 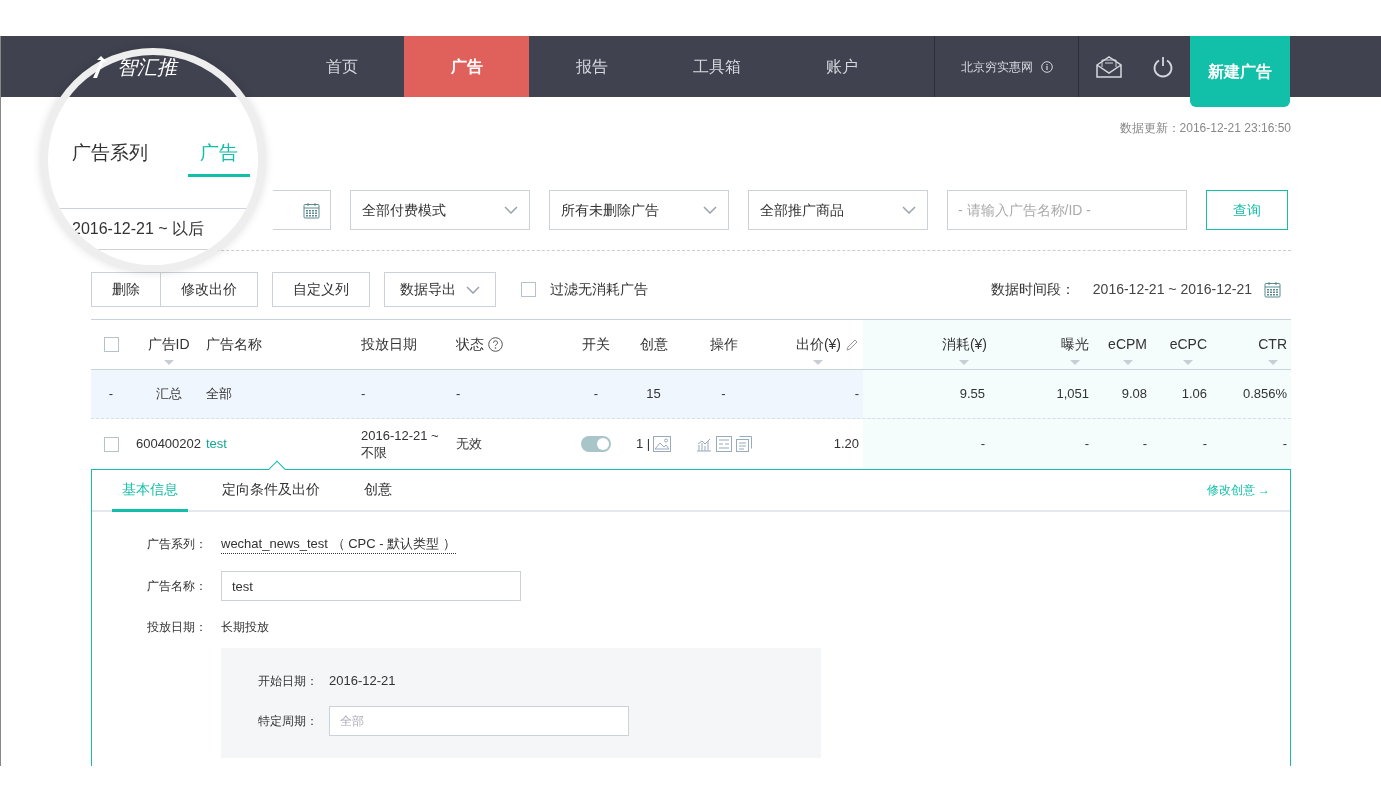 What do you see at coordinates (177, 586) in the screenshot?
I see `field-label: 广告名称：` at bounding box center [177, 586].